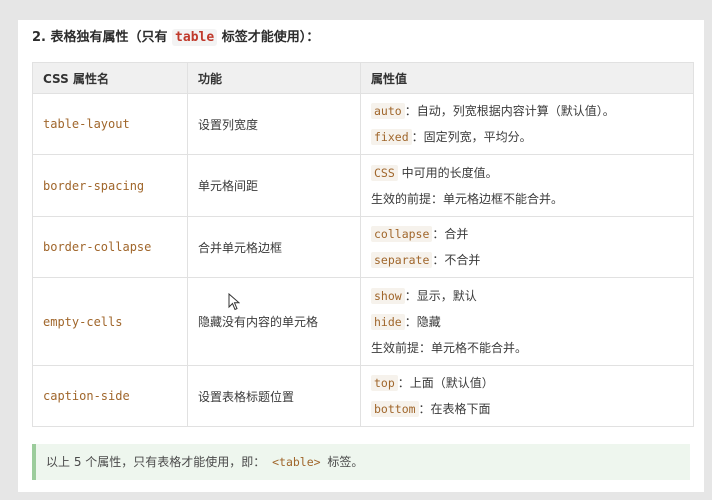  Describe the element at coordinates (471, 137) in the screenshot. I see `value-text: ：固定列宽，平均分。` at that location.